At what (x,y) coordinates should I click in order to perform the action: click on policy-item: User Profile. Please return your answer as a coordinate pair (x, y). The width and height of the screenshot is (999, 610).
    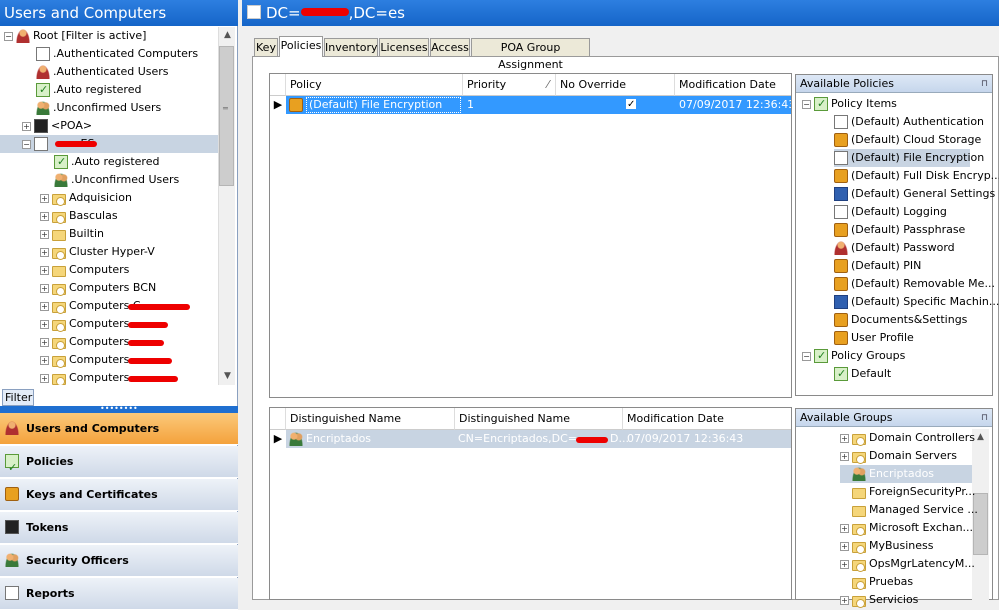
    Looking at the image, I should click on (874, 338).